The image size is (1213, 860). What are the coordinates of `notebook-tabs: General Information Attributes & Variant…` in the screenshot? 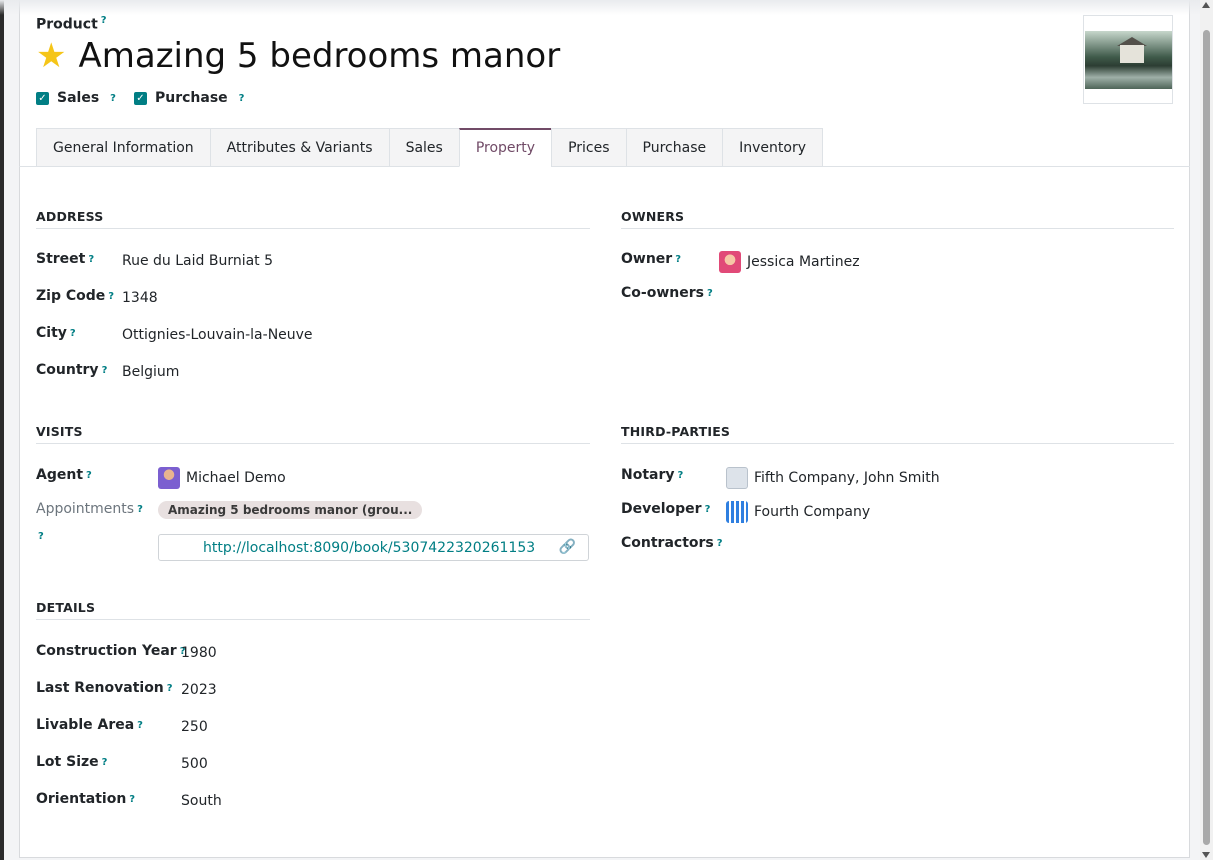 It's located at (429, 147).